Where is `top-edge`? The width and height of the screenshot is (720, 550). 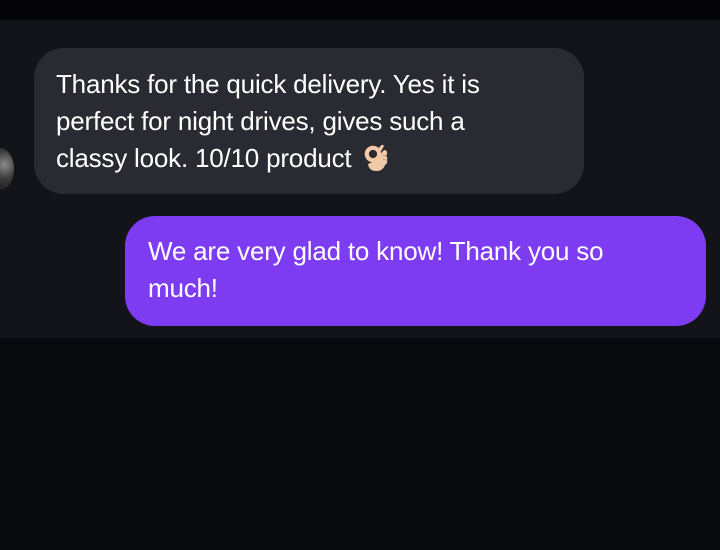
top-edge is located at coordinates (360, 10).